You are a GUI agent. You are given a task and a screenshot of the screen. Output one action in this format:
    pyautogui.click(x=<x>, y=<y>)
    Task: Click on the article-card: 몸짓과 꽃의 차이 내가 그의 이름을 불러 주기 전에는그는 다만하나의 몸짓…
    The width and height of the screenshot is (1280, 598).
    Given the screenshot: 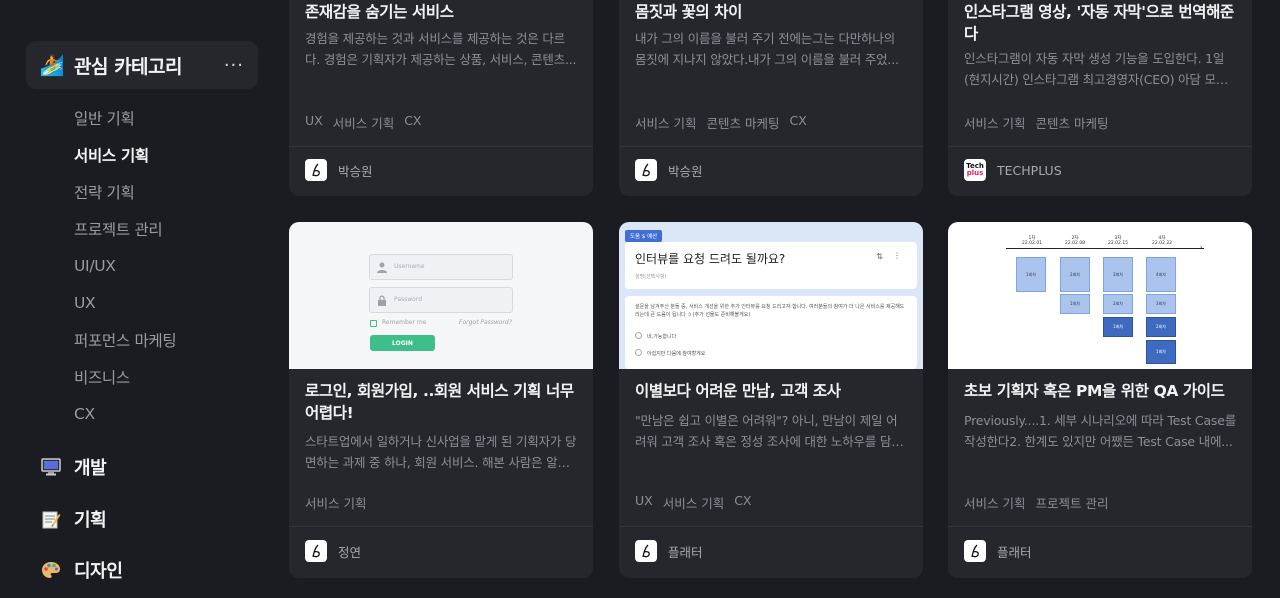 What is the action you would take?
    pyautogui.click(x=771, y=98)
    